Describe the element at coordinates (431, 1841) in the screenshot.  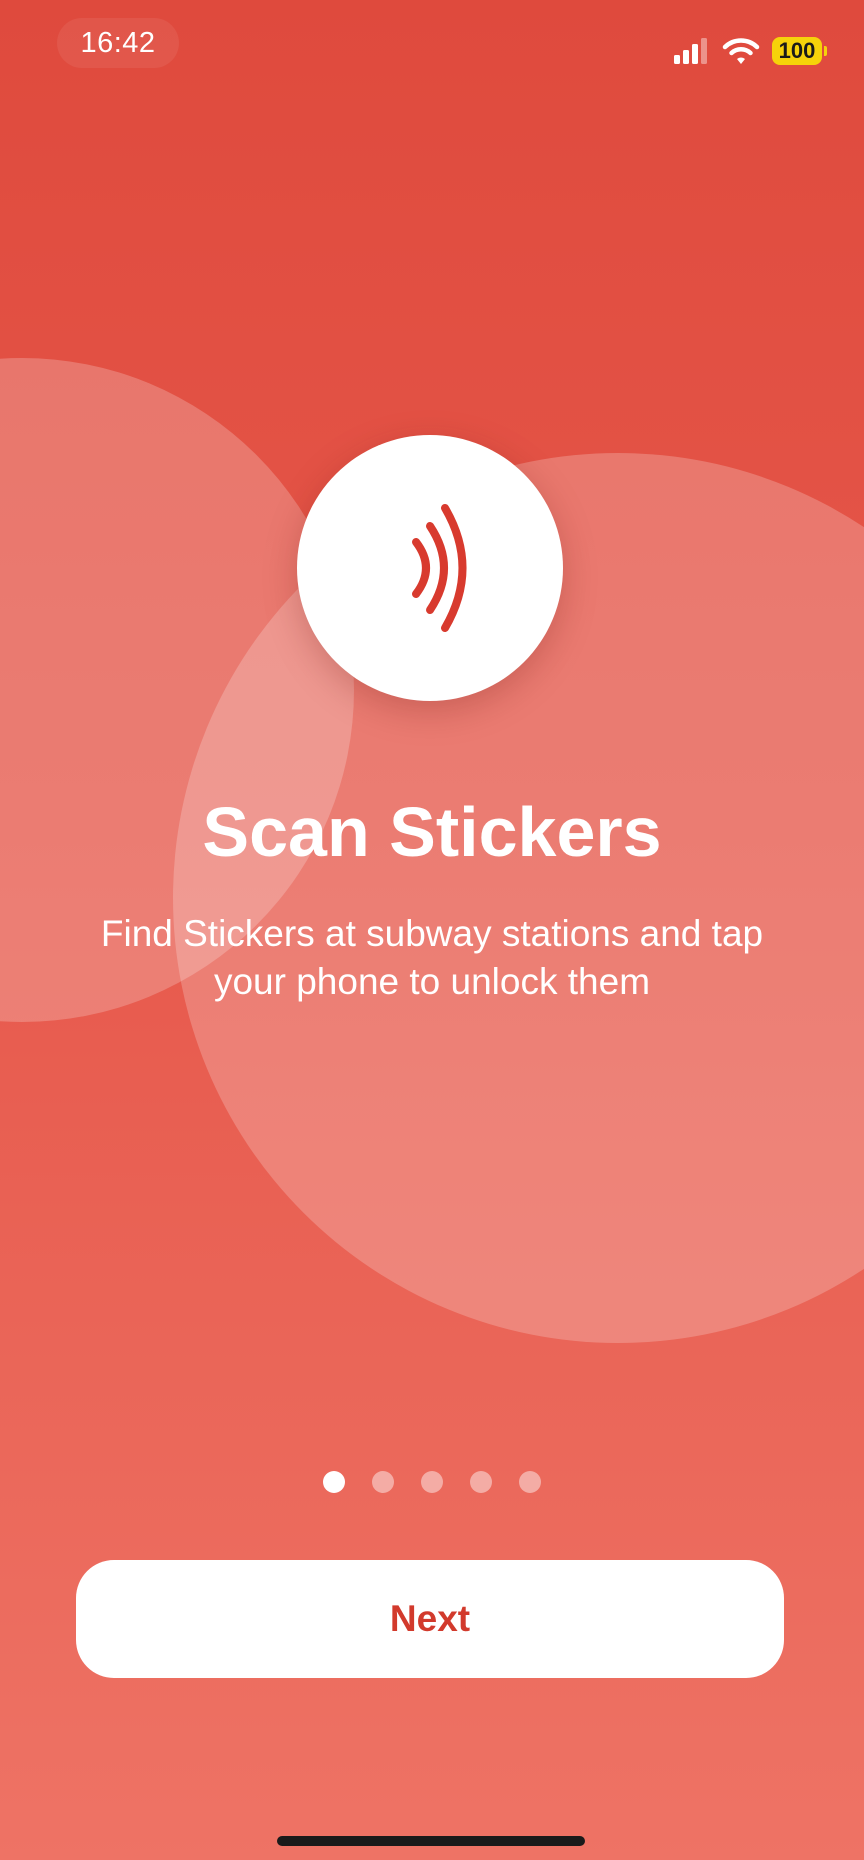
I see `home-indicator` at that location.